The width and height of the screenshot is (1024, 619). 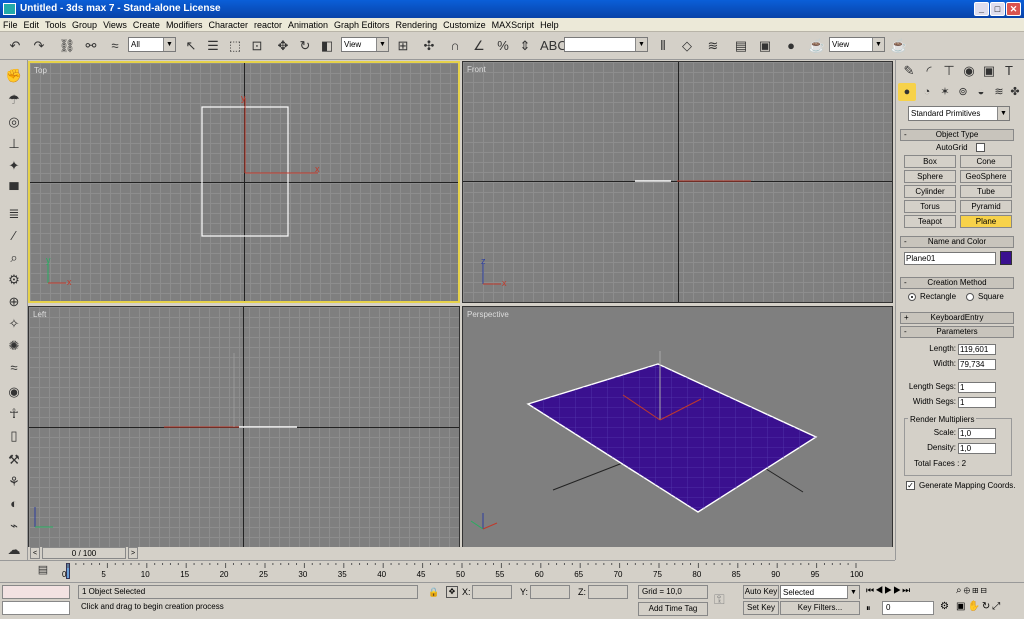 What do you see at coordinates (452, 592) in the screenshot?
I see `transform-mode-icon: ✥` at bounding box center [452, 592].